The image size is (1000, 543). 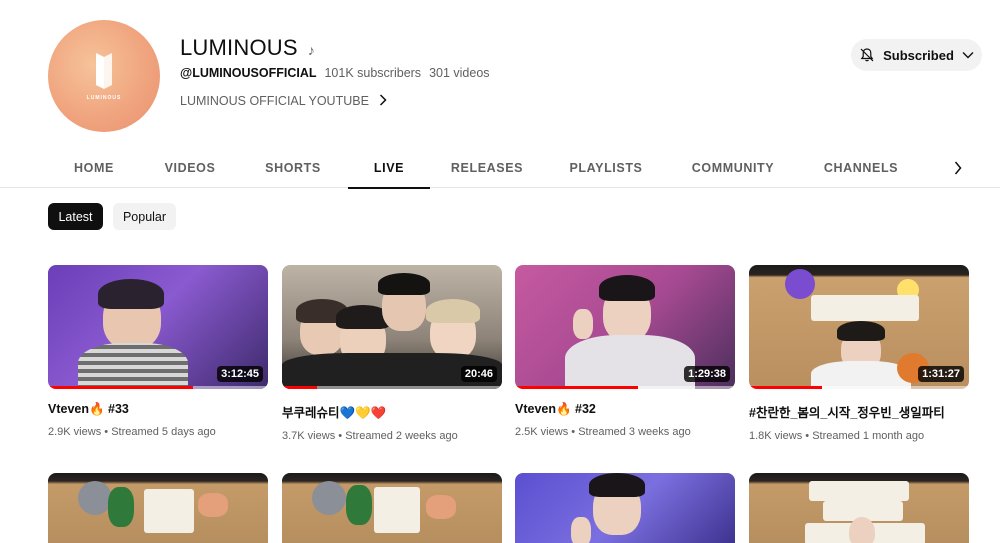 I want to click on video-thumbnail: 3:12:45, so click(x=158, y=327).